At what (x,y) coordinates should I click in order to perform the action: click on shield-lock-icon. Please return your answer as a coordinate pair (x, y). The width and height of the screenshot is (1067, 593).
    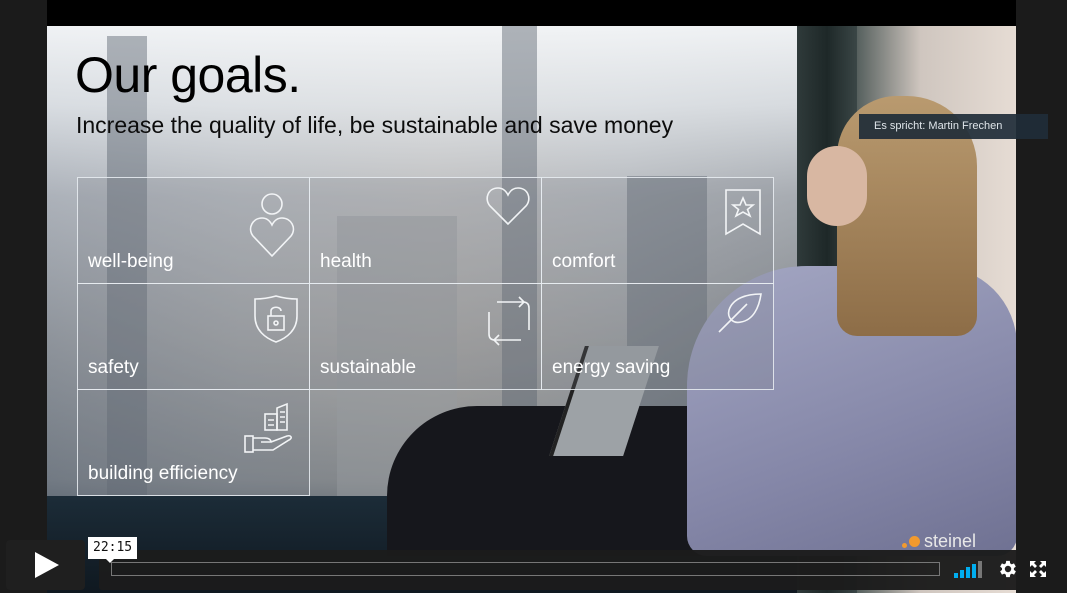
    Looking at the image, I should click on (276, 319).